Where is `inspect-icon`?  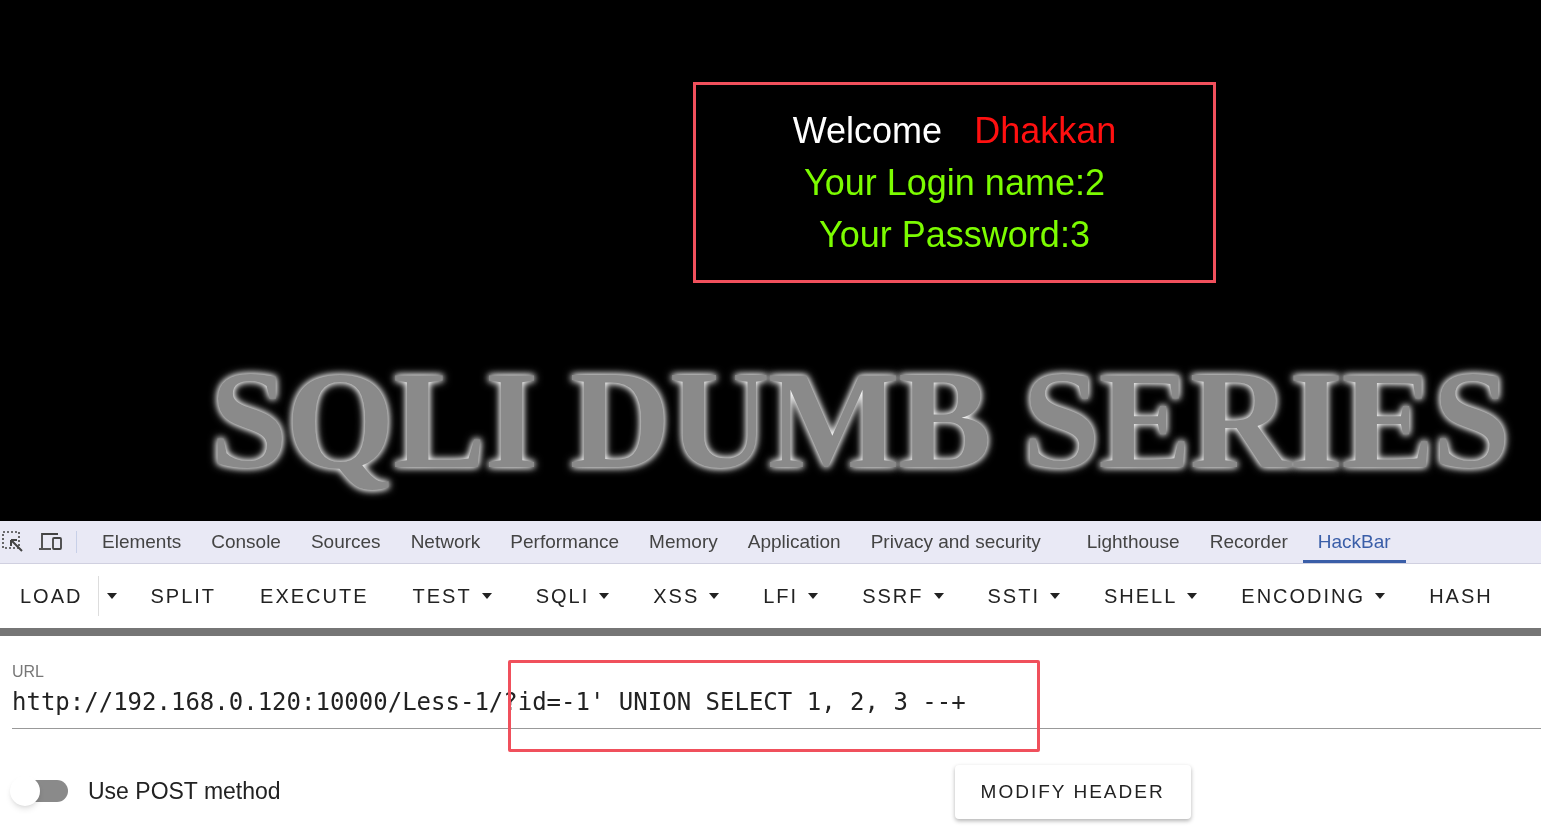
inspect-icon is located at coordinates (13, 542).